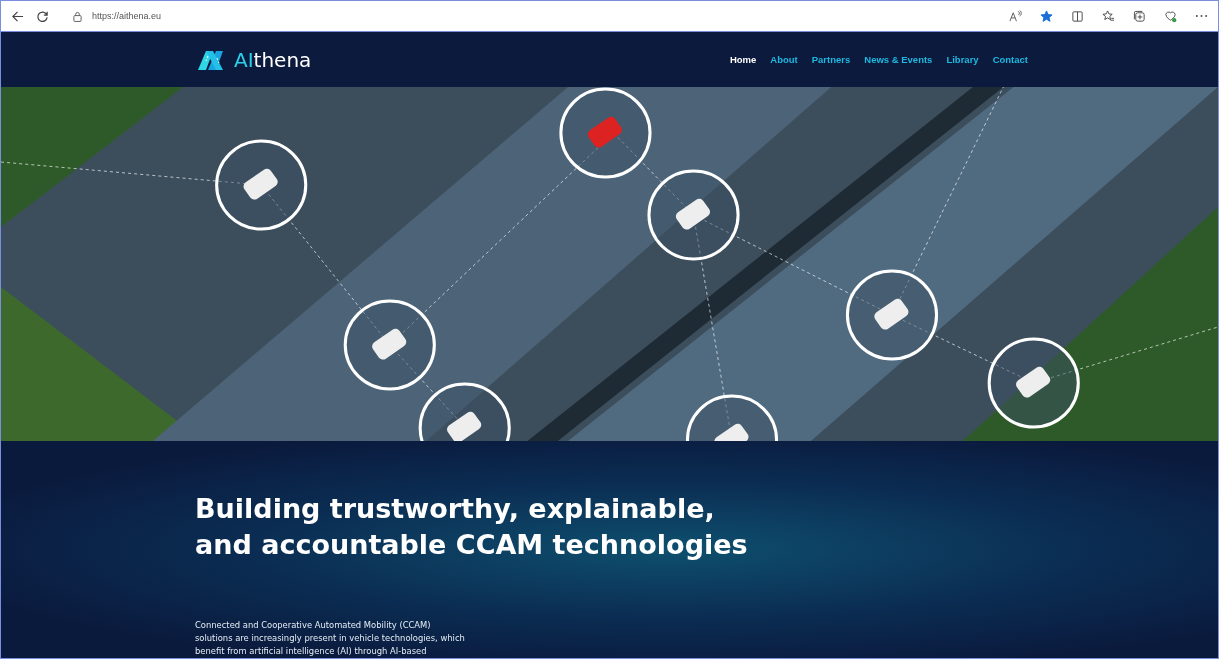 This screenshot has width=1219, height=659. What do you see at coordinates (273, 59) in the screenshot?
I see `logo-wordmark: AIthena` at bounding box center [273, 59].